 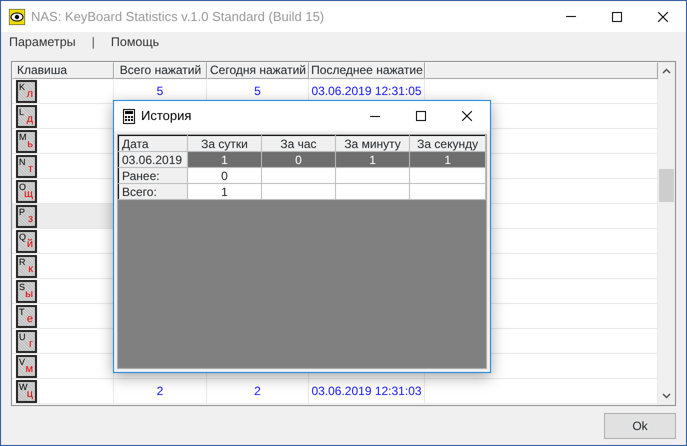 What do you see at coordinates (367, 391) in the screenshot?
I see `table-cell: 03.06.2019 12:31:03` at bounding box center [367, 391].